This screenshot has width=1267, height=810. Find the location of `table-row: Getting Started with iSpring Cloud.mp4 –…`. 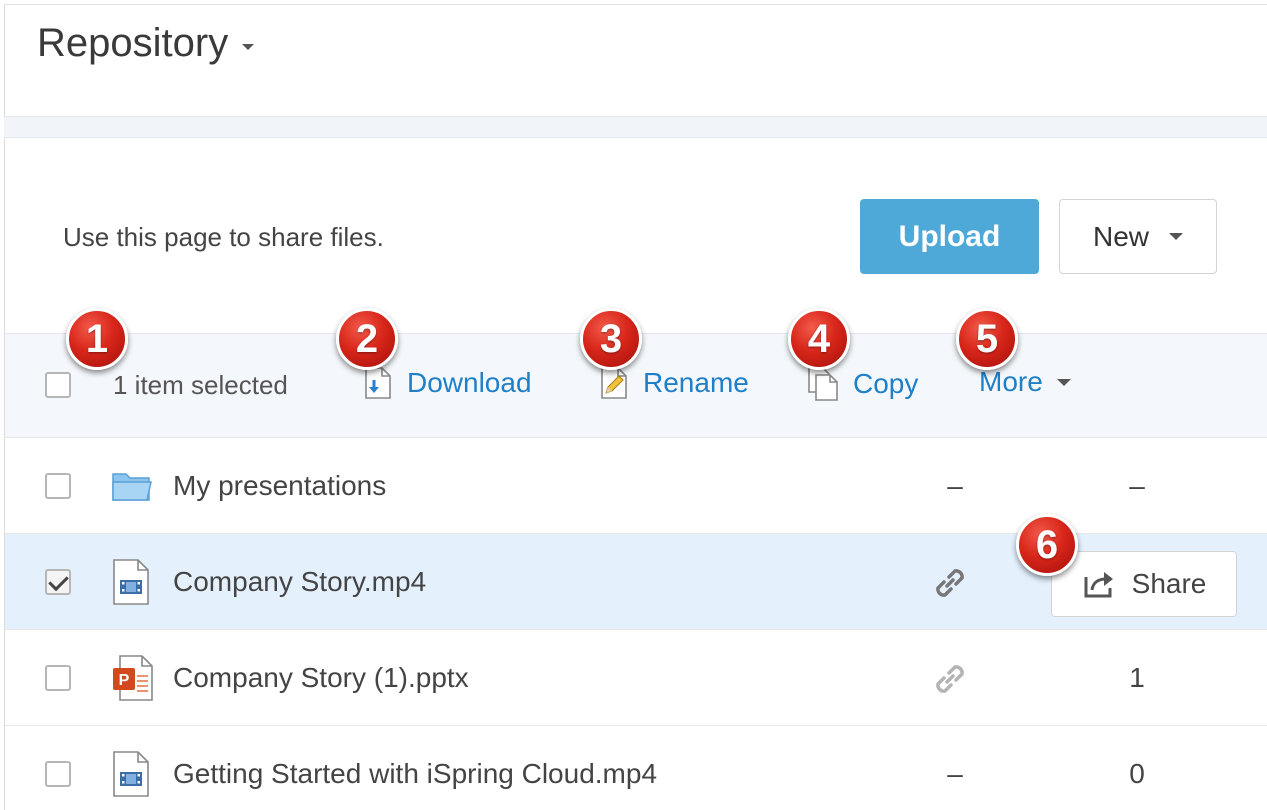

table-row: Getting Started with iSpring Cloud.mp4 –… is located at coordinates (636, 768).